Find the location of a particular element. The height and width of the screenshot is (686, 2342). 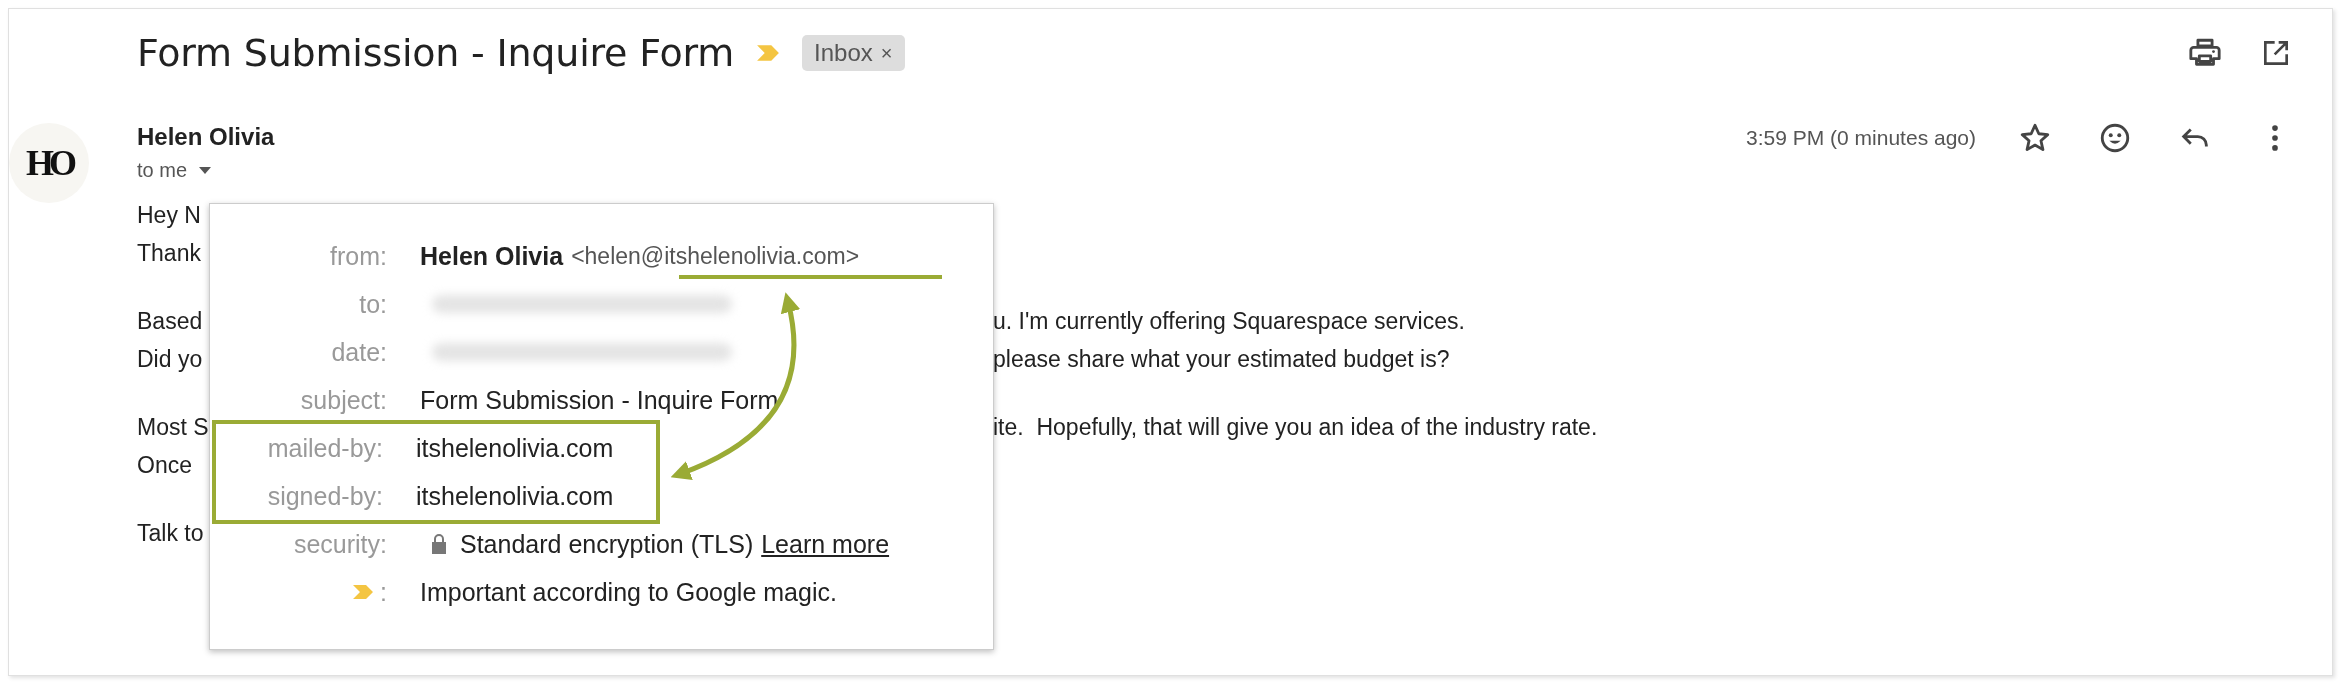

detail-label: signed-by: is located at coordinates (324, 496).